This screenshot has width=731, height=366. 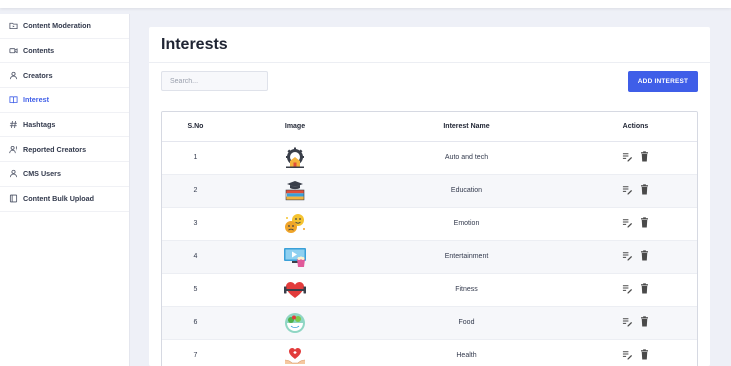 What do you see at coordinates (466, 323) in the screenshot?
I see `row-interest-name: Food` at bounding box center [466, 323].